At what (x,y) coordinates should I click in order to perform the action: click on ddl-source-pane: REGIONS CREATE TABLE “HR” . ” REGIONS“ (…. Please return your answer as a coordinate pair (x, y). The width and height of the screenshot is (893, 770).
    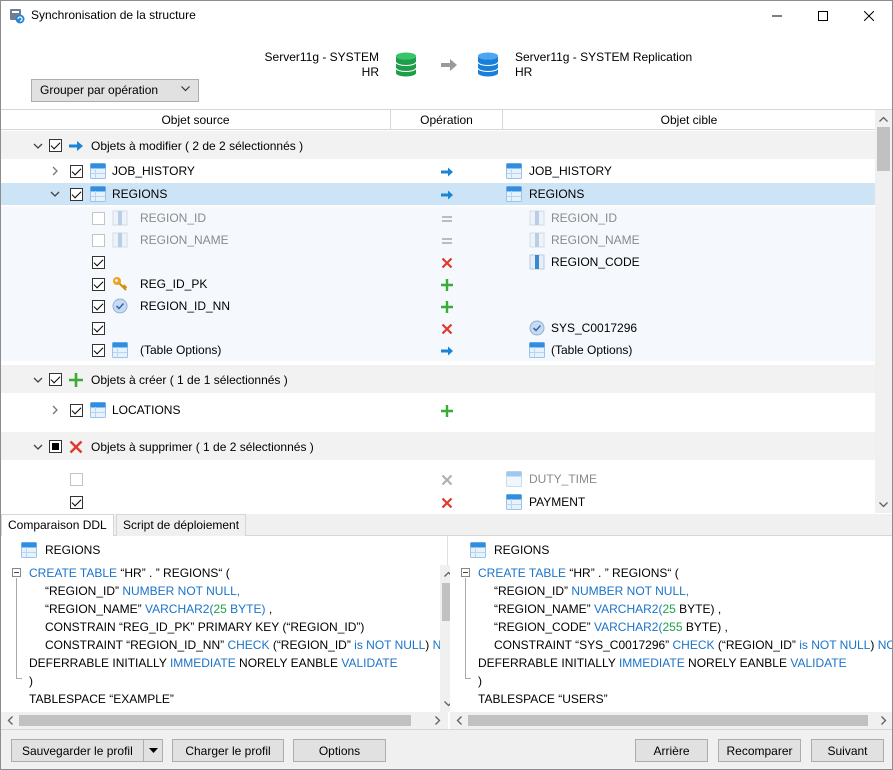
    Looking at the image, I should click on (229, 632).